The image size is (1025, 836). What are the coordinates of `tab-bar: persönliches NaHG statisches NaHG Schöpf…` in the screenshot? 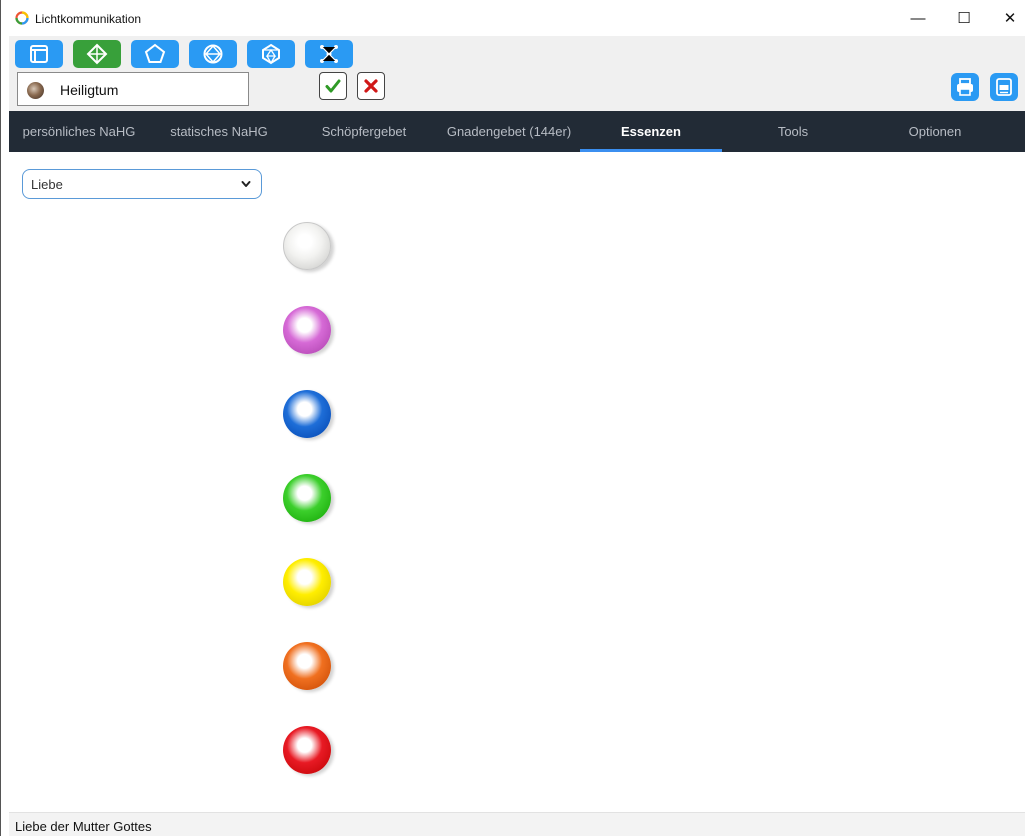 It's located at (517, 131).